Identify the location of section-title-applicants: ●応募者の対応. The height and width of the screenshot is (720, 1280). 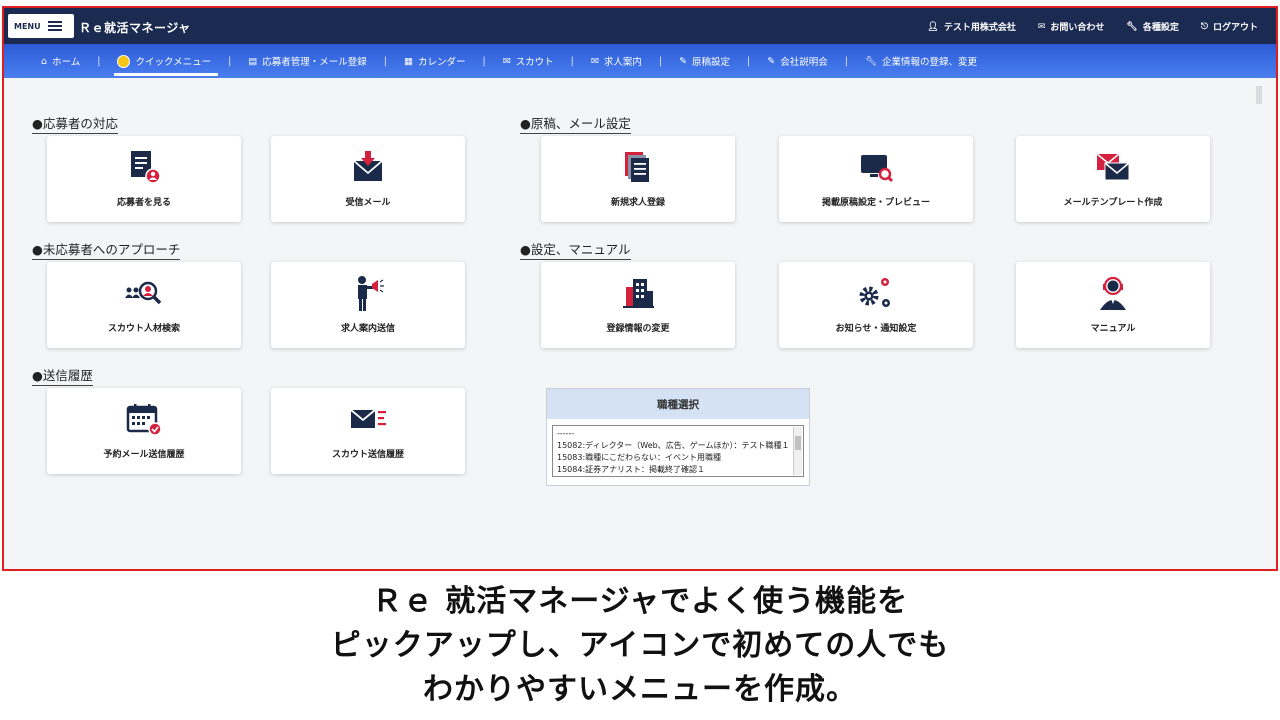
(75, 123).